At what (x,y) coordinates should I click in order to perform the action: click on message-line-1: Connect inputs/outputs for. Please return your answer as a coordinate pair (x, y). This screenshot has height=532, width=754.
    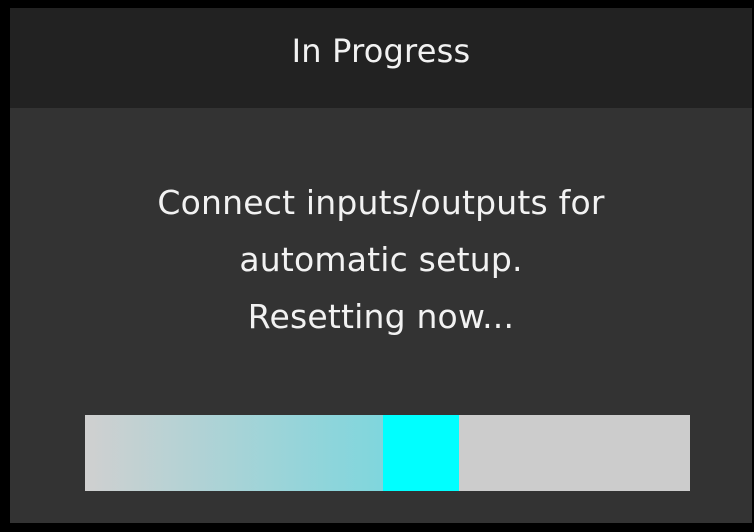
    Looking at the image, I should click on (381, 202).